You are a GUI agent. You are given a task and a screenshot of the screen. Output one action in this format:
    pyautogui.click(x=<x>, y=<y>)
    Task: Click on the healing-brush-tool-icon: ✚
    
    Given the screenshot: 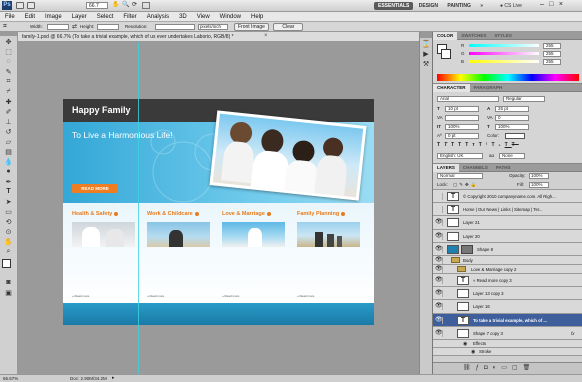 What is the action you would take?
    pyautogui.click(x=9, y=101)
    